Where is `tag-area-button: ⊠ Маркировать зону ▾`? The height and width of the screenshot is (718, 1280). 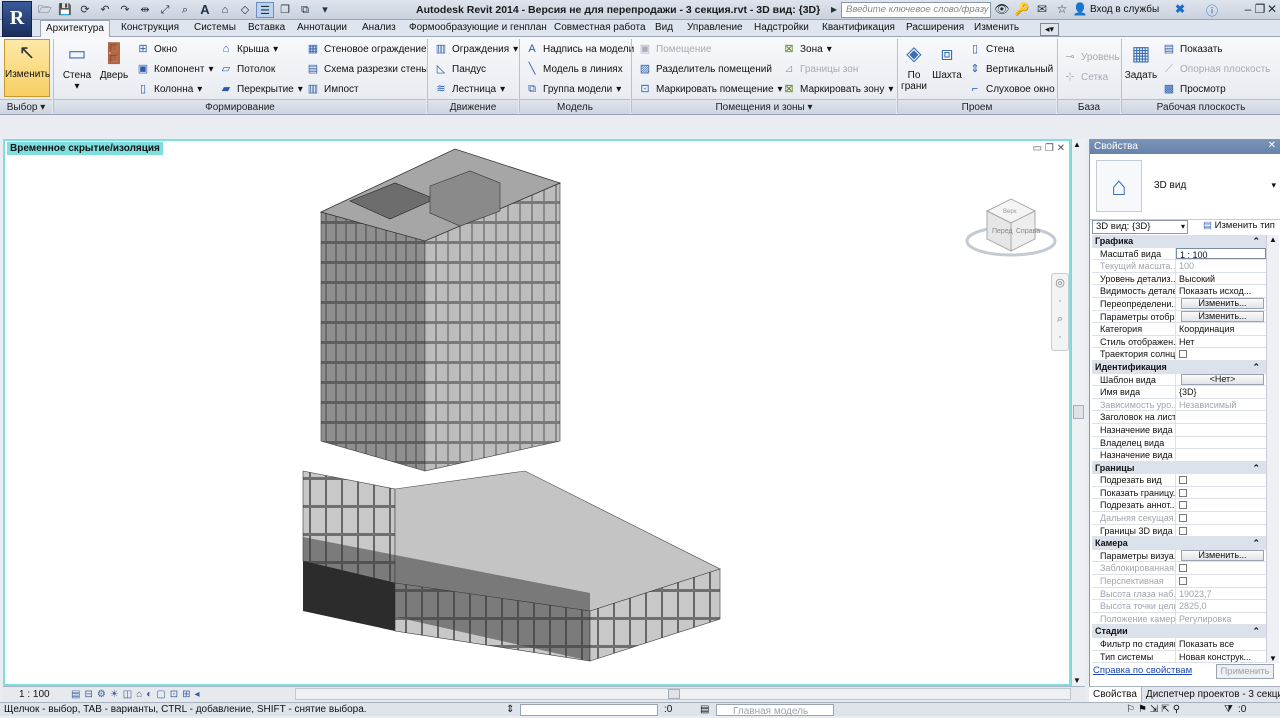 tag-area-button: ⊠ Маркировать зону ▾ is located at coordinates (837, 89).